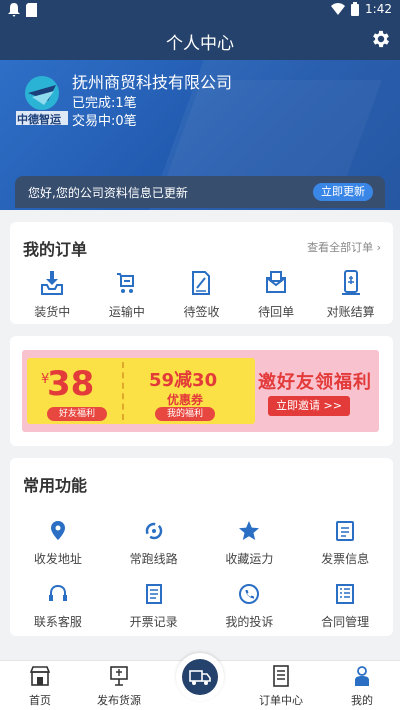  What do you see at coordinates (55, 485) in the screenshot?
I see `functions-title: 常用功能` at bounding box center [55, 485].